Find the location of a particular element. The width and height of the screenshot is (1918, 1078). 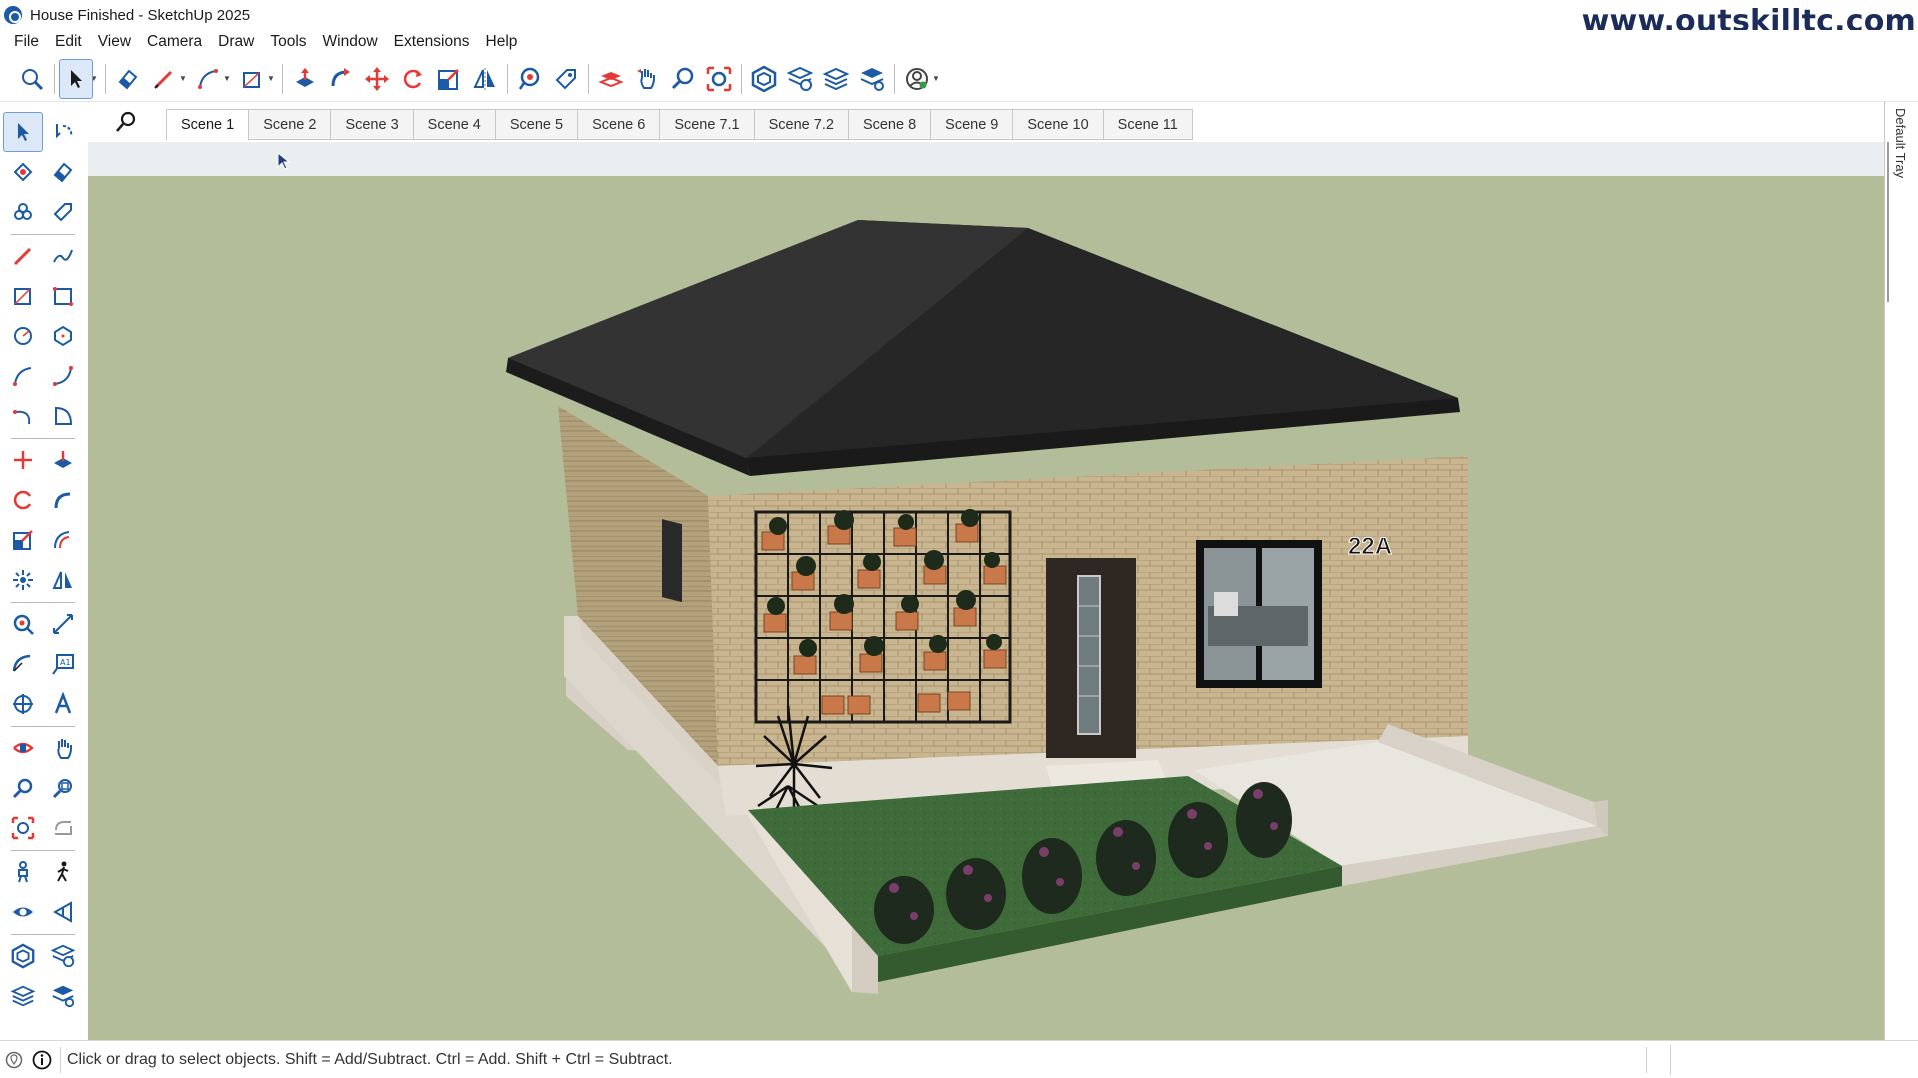

zoom-tool-icon is located at coordinates (23, 788).